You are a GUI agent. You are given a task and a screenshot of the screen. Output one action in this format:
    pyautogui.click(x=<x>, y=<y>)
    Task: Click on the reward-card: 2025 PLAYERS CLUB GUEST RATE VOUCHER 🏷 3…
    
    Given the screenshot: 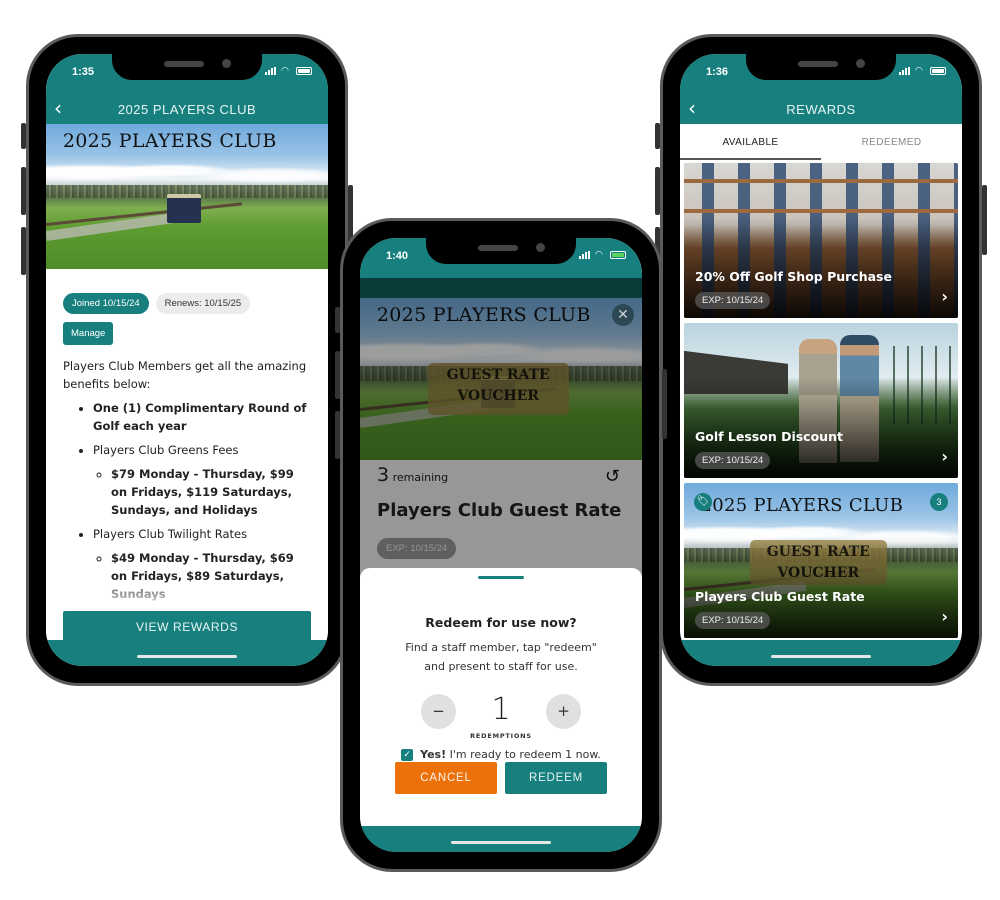 What is the action you would take?
    pyautogui.click(x=821, y=560)
    